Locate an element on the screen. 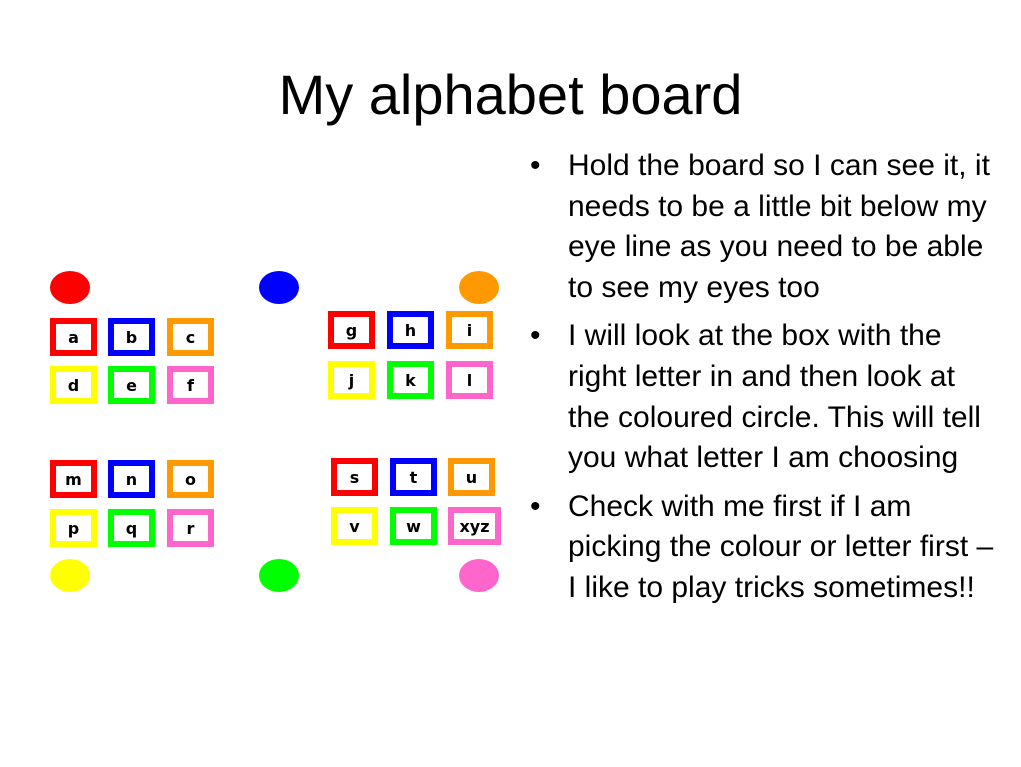 The width and height of the screenshot is (1021, 767). letter-label: l is located at coordinates (469, 380).